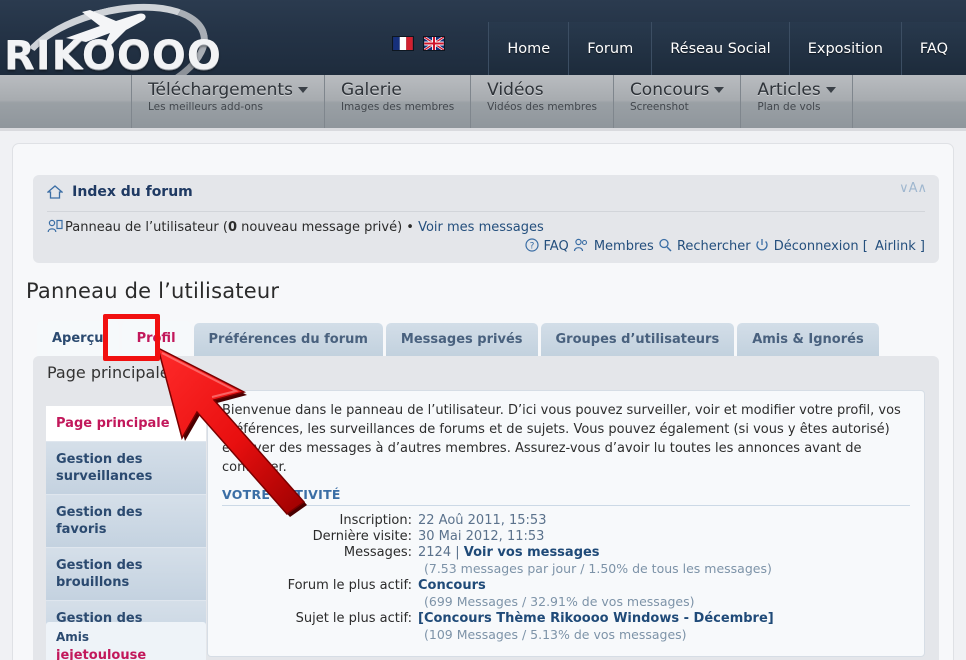  I want to click on stat-value: Concours, so click(452, 585).